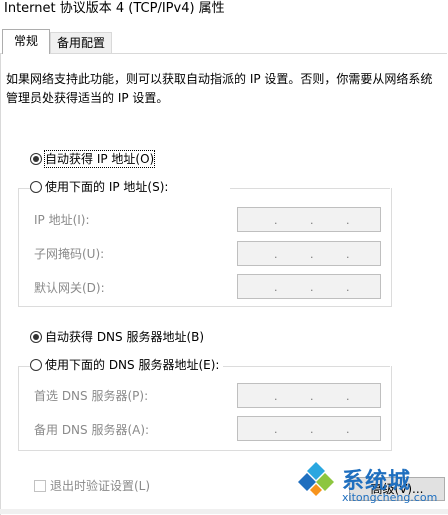 The height and width of the screenshot is (515, 448). I want to click on window-title: Internet 协议版本 4 (TCP/IPv4) 属性, so click(114, 8).